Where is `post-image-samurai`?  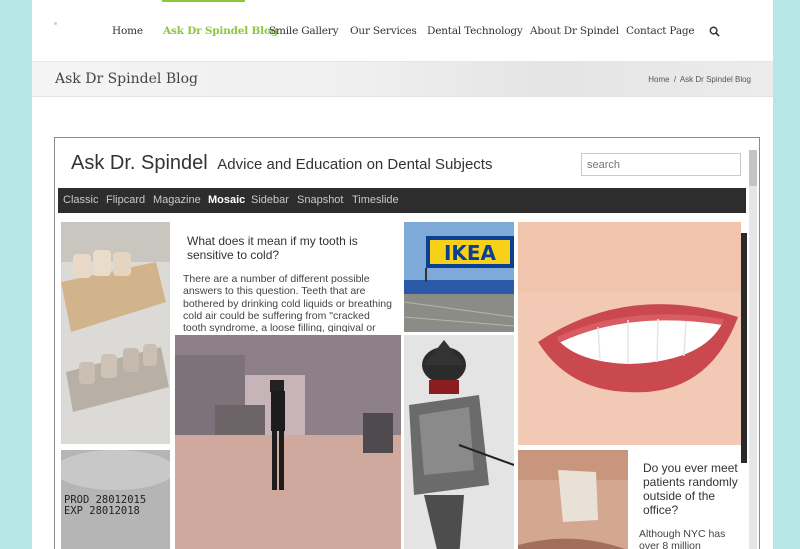 post-image-samurai is located at coordinates (459, 442).